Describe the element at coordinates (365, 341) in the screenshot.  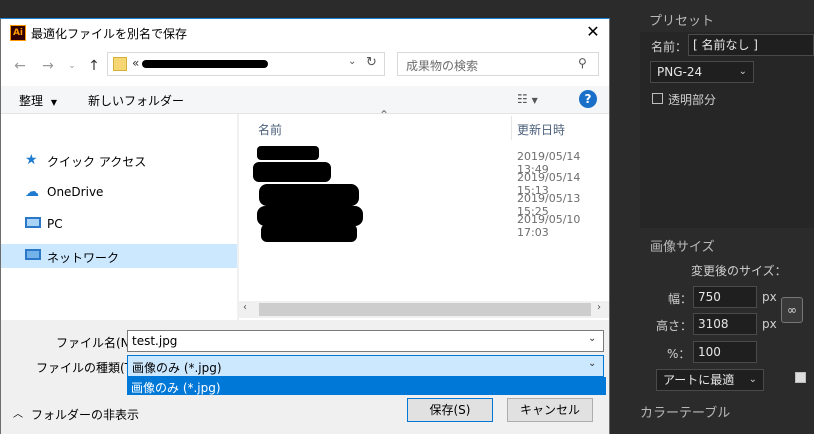
I see `filename-input: test.jpg ⌄` at that location.